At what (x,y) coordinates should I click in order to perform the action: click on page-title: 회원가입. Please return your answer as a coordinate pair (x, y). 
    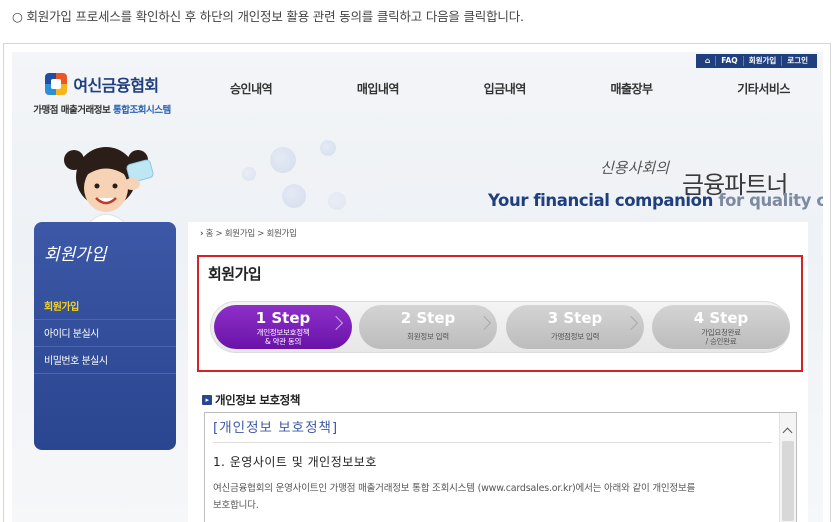
    Looking at the image, I should click on (235, 274).